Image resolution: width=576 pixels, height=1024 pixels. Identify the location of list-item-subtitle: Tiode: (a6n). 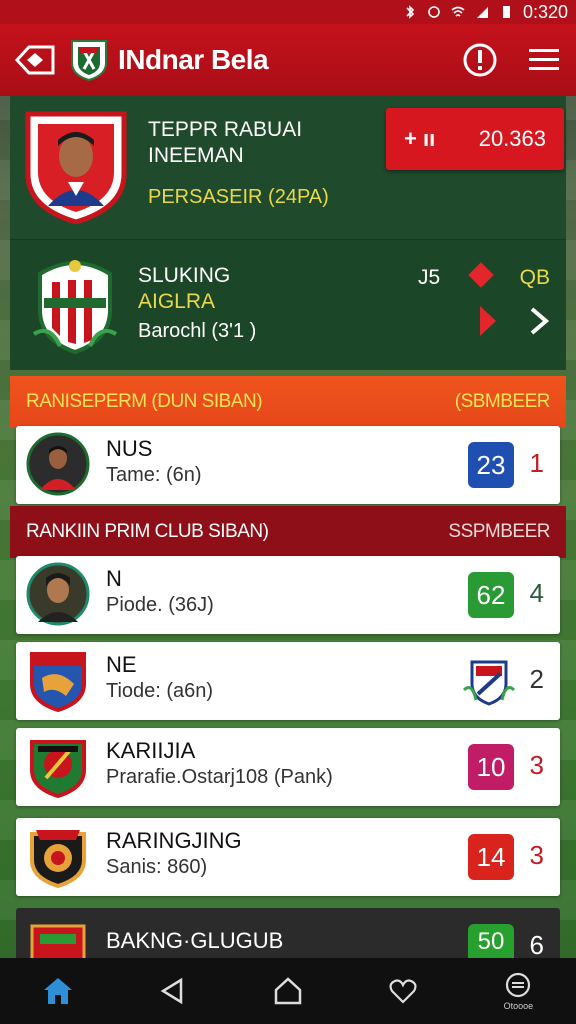
(160, 691).